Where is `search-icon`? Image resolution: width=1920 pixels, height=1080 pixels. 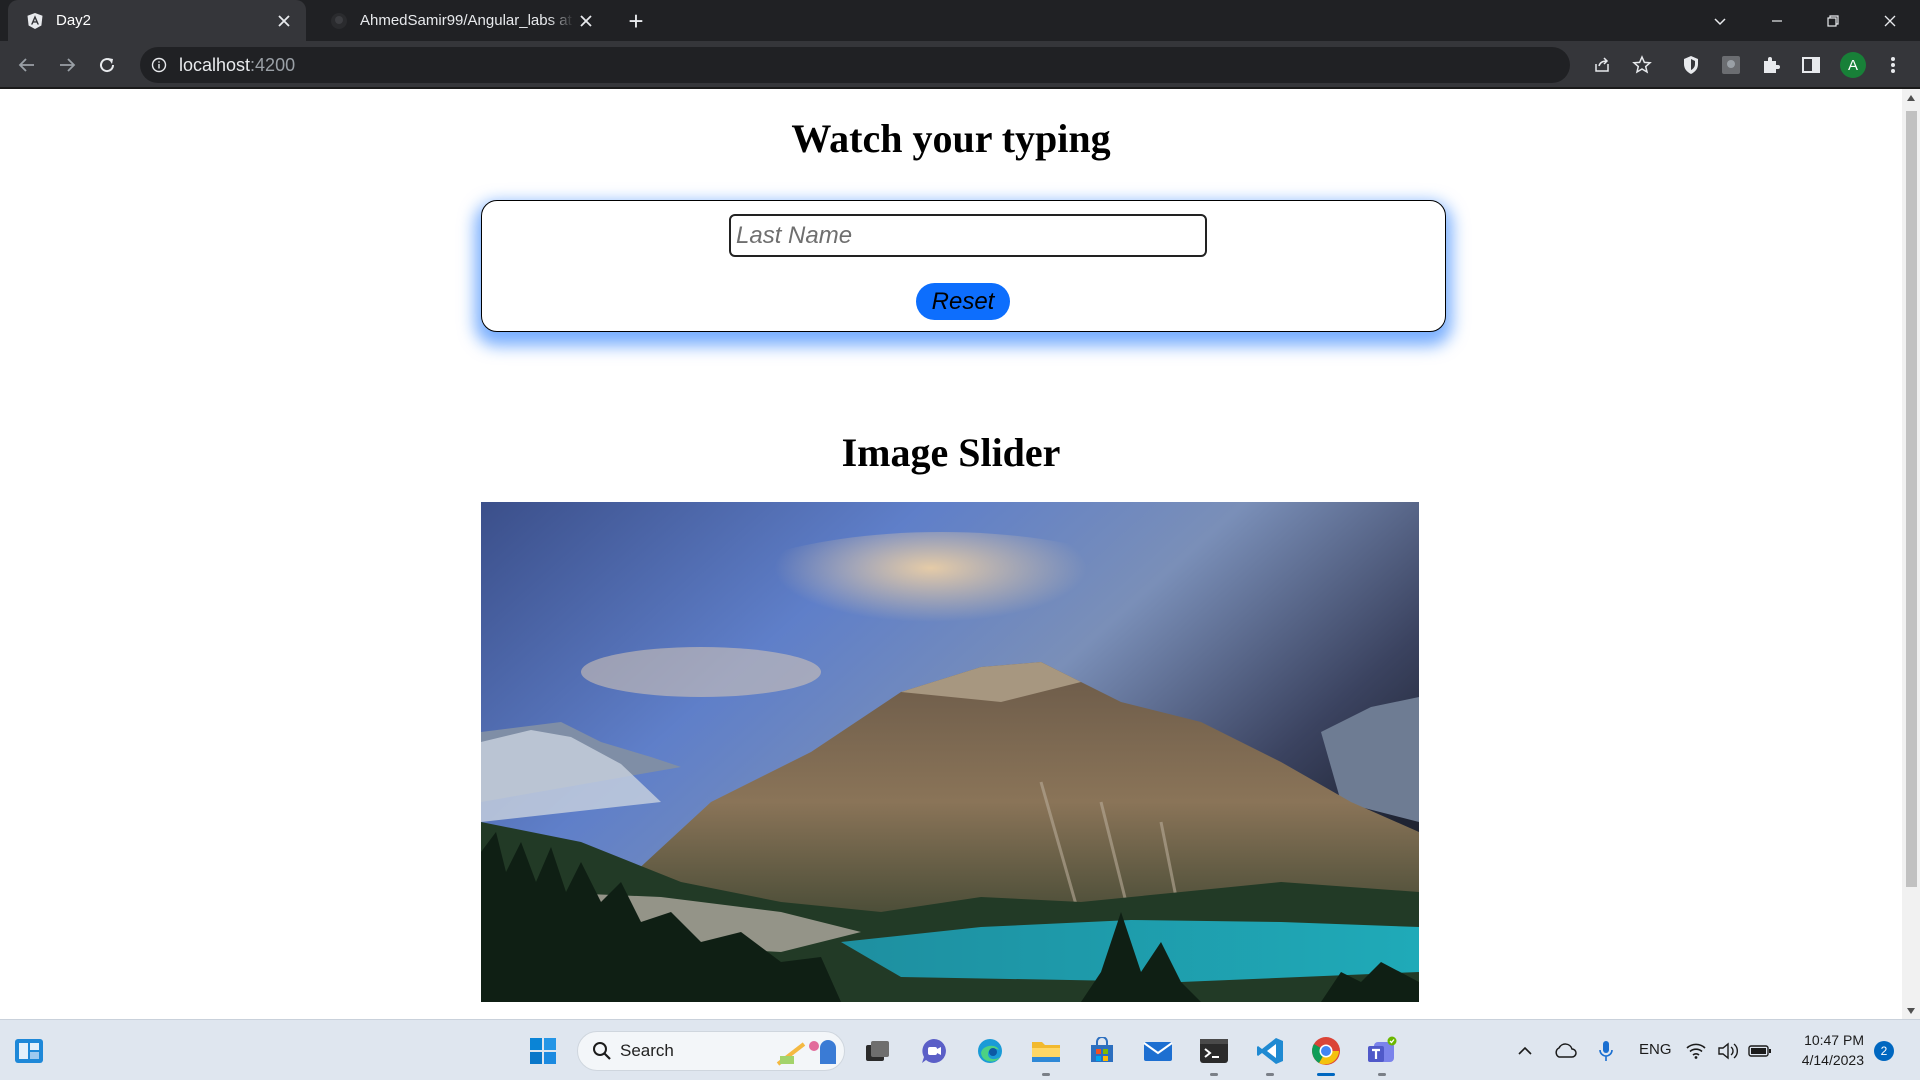 search-icon is located at coordinates (602, 1051).